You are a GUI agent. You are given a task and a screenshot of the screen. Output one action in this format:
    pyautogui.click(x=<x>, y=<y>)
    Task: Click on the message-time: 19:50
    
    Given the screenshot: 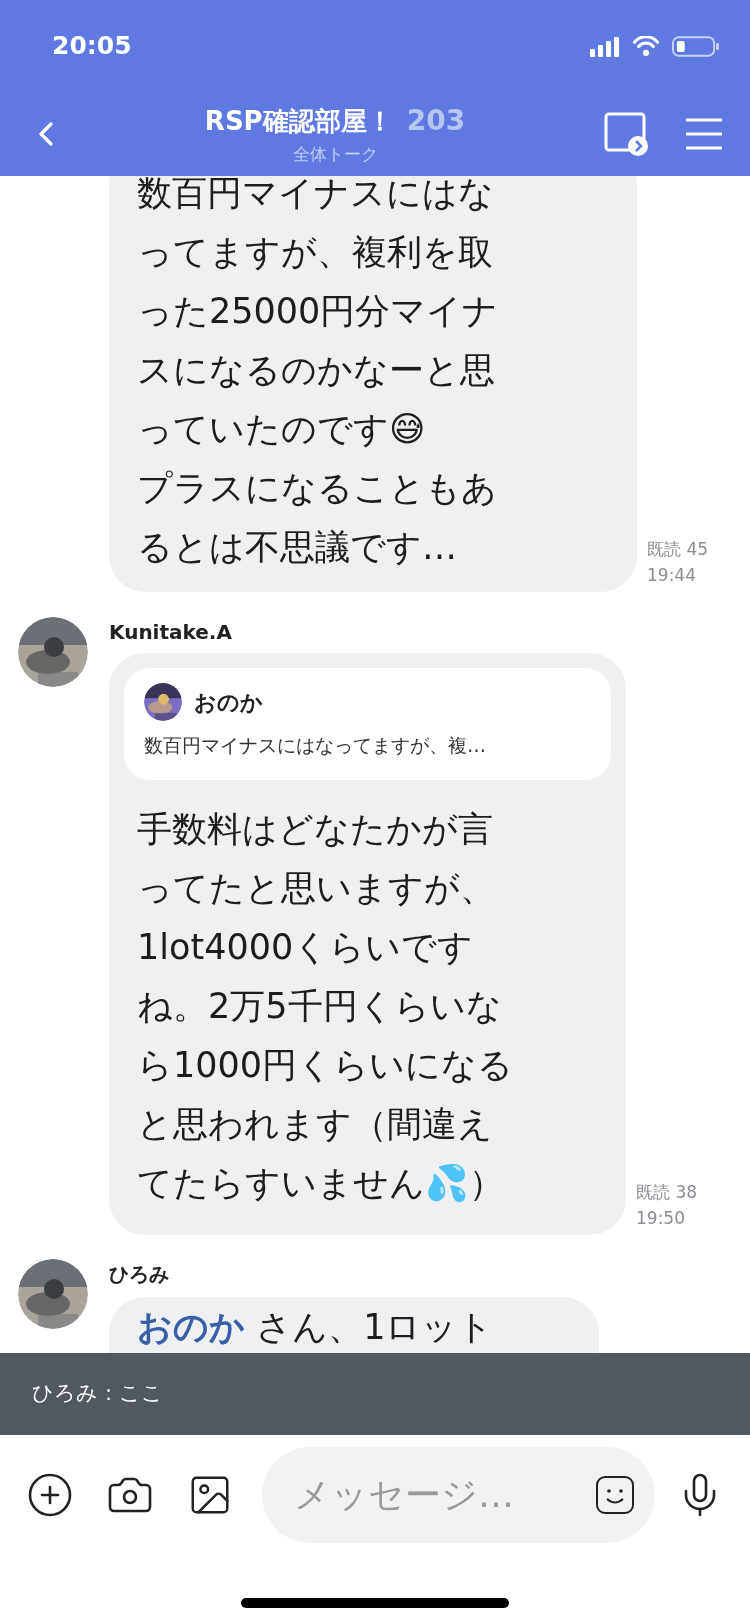 What is the action you would take?
    pyautogui.click(x=661, y=1218)
    